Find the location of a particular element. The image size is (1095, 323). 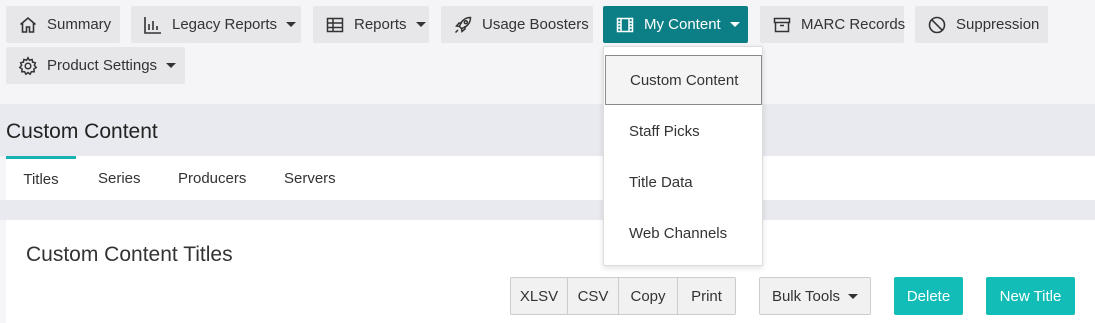

print-button: Print is located at coordinates (706, 296).